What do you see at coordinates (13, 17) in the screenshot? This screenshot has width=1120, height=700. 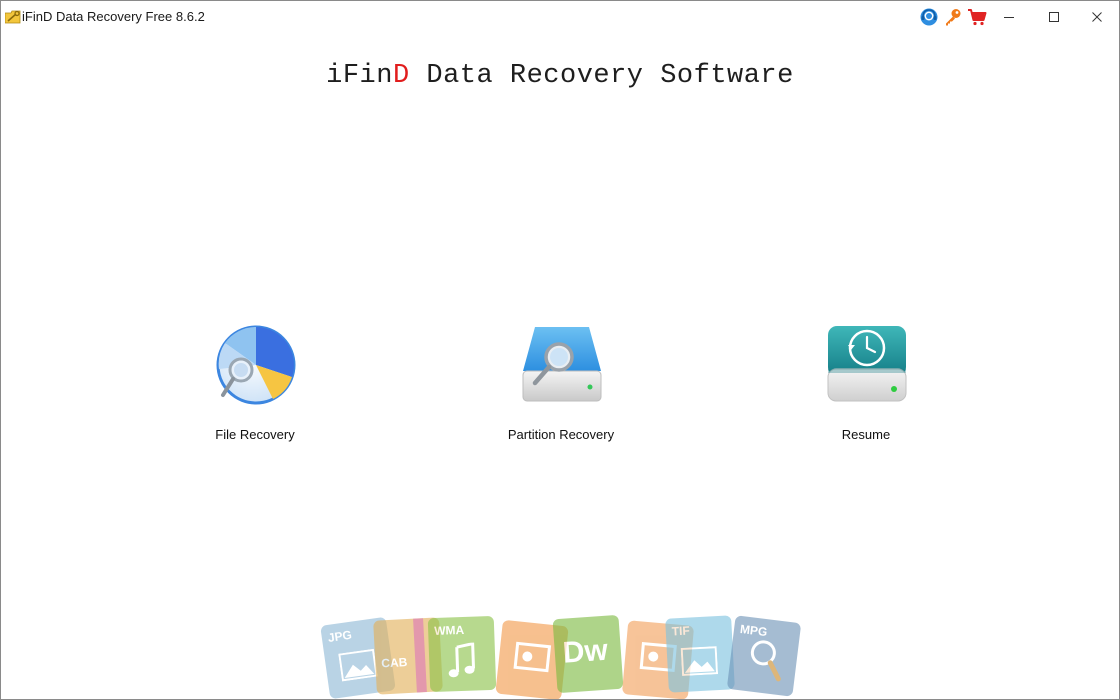 I see `folder-key-icon` at bounding box center [13, 17].